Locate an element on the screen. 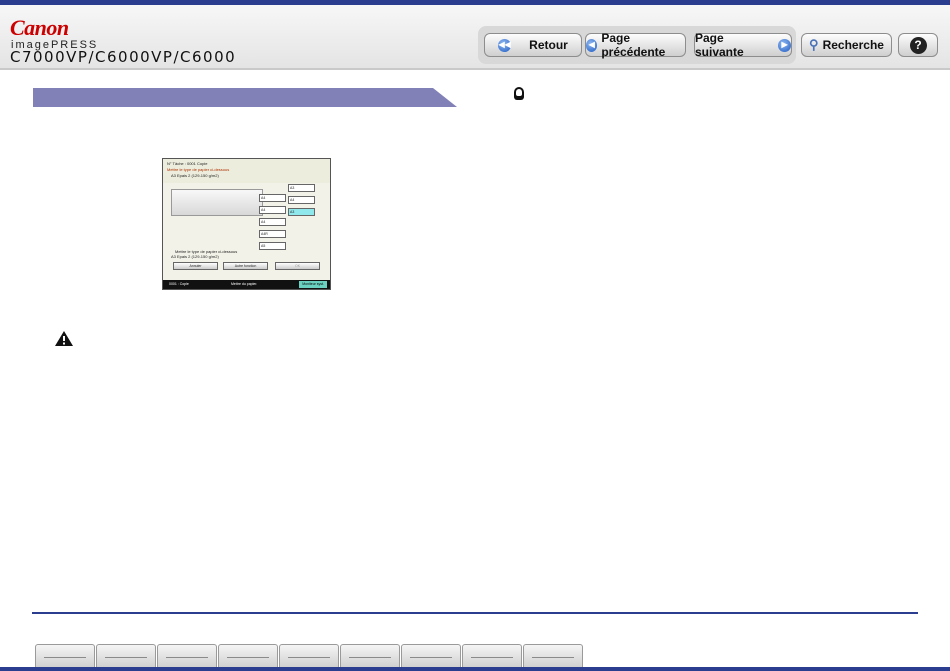  arrow-left-icon: ◀ is located at coordinates (592, 45).